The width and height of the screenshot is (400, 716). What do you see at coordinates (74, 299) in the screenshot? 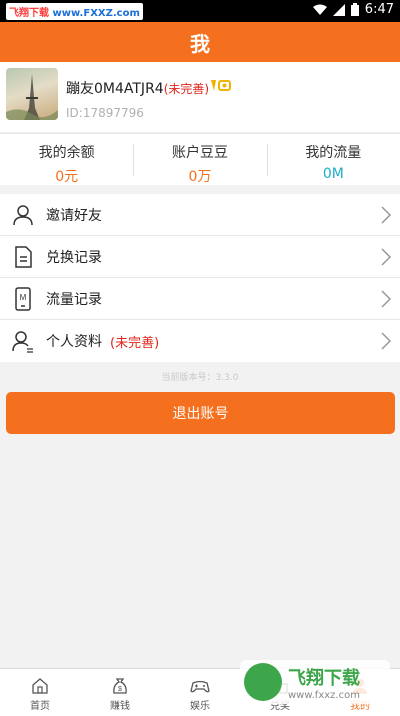
I see `menu-label: 流量记录` at bounding box center [74, 299].